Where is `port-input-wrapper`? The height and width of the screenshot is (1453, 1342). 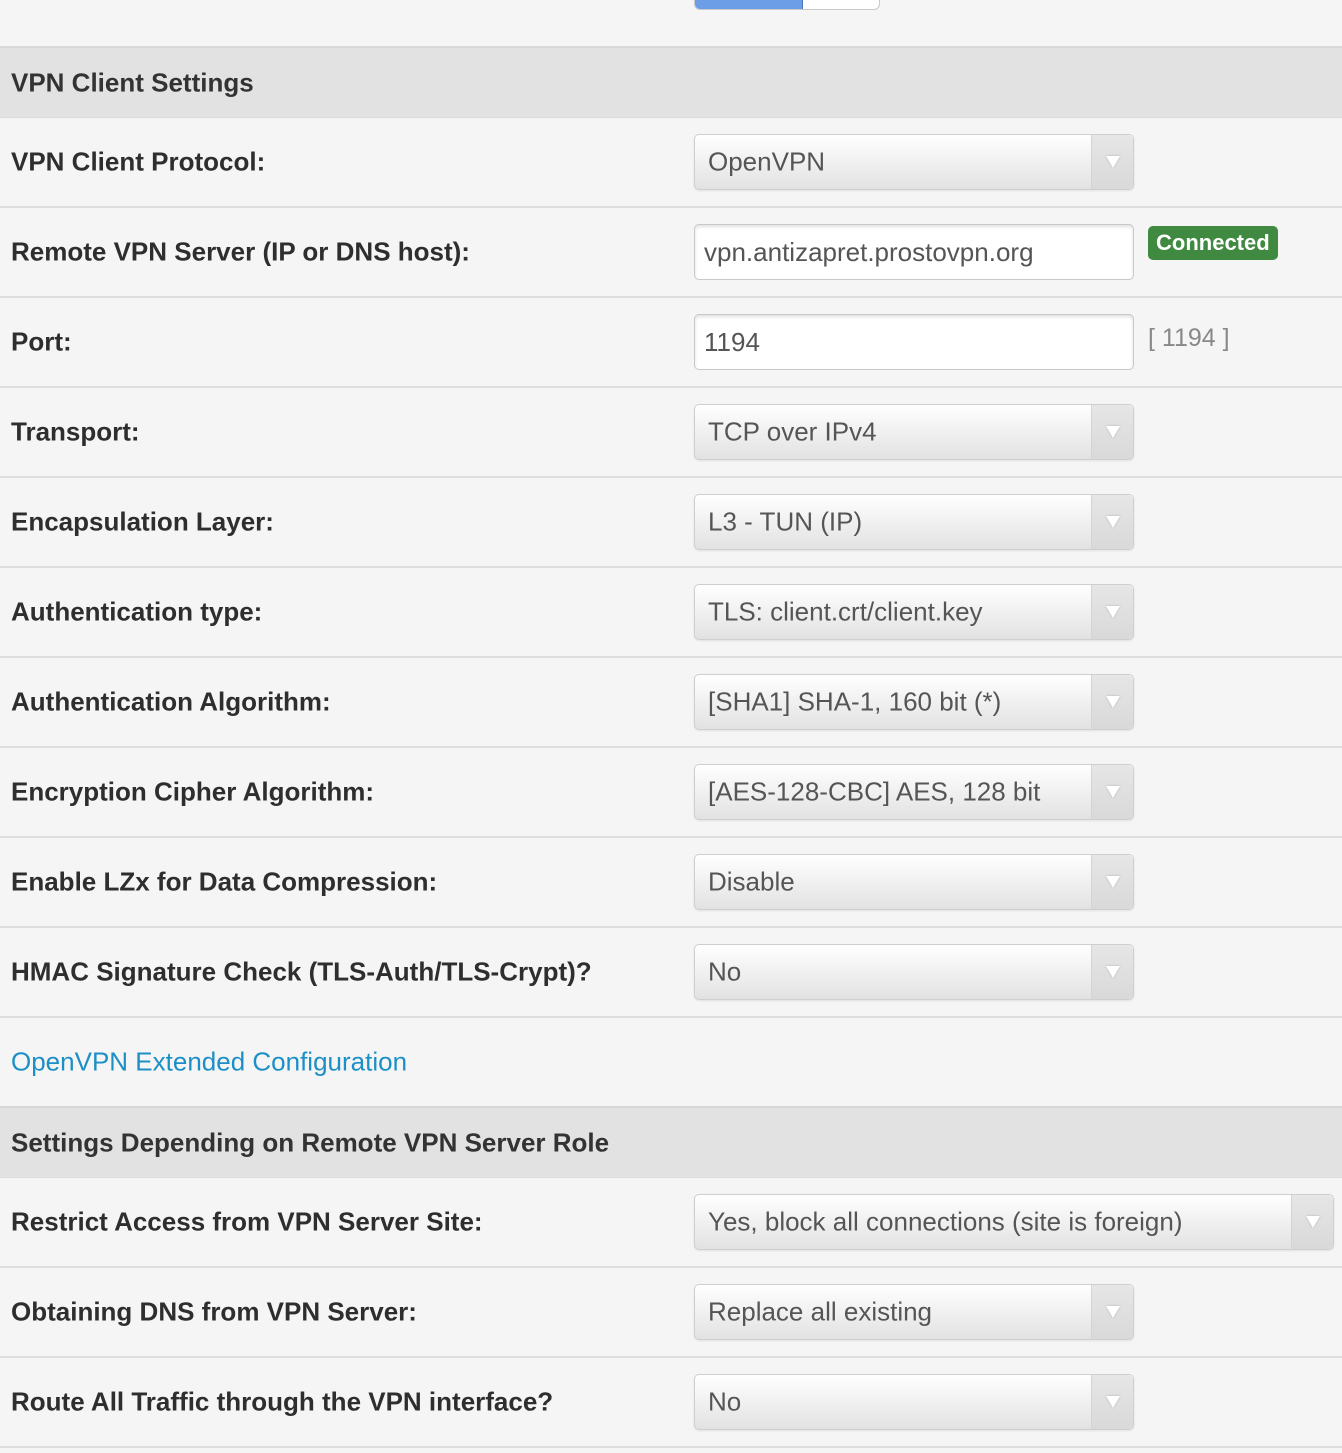 port-input-wrapper is located at coordinates (914, 342).